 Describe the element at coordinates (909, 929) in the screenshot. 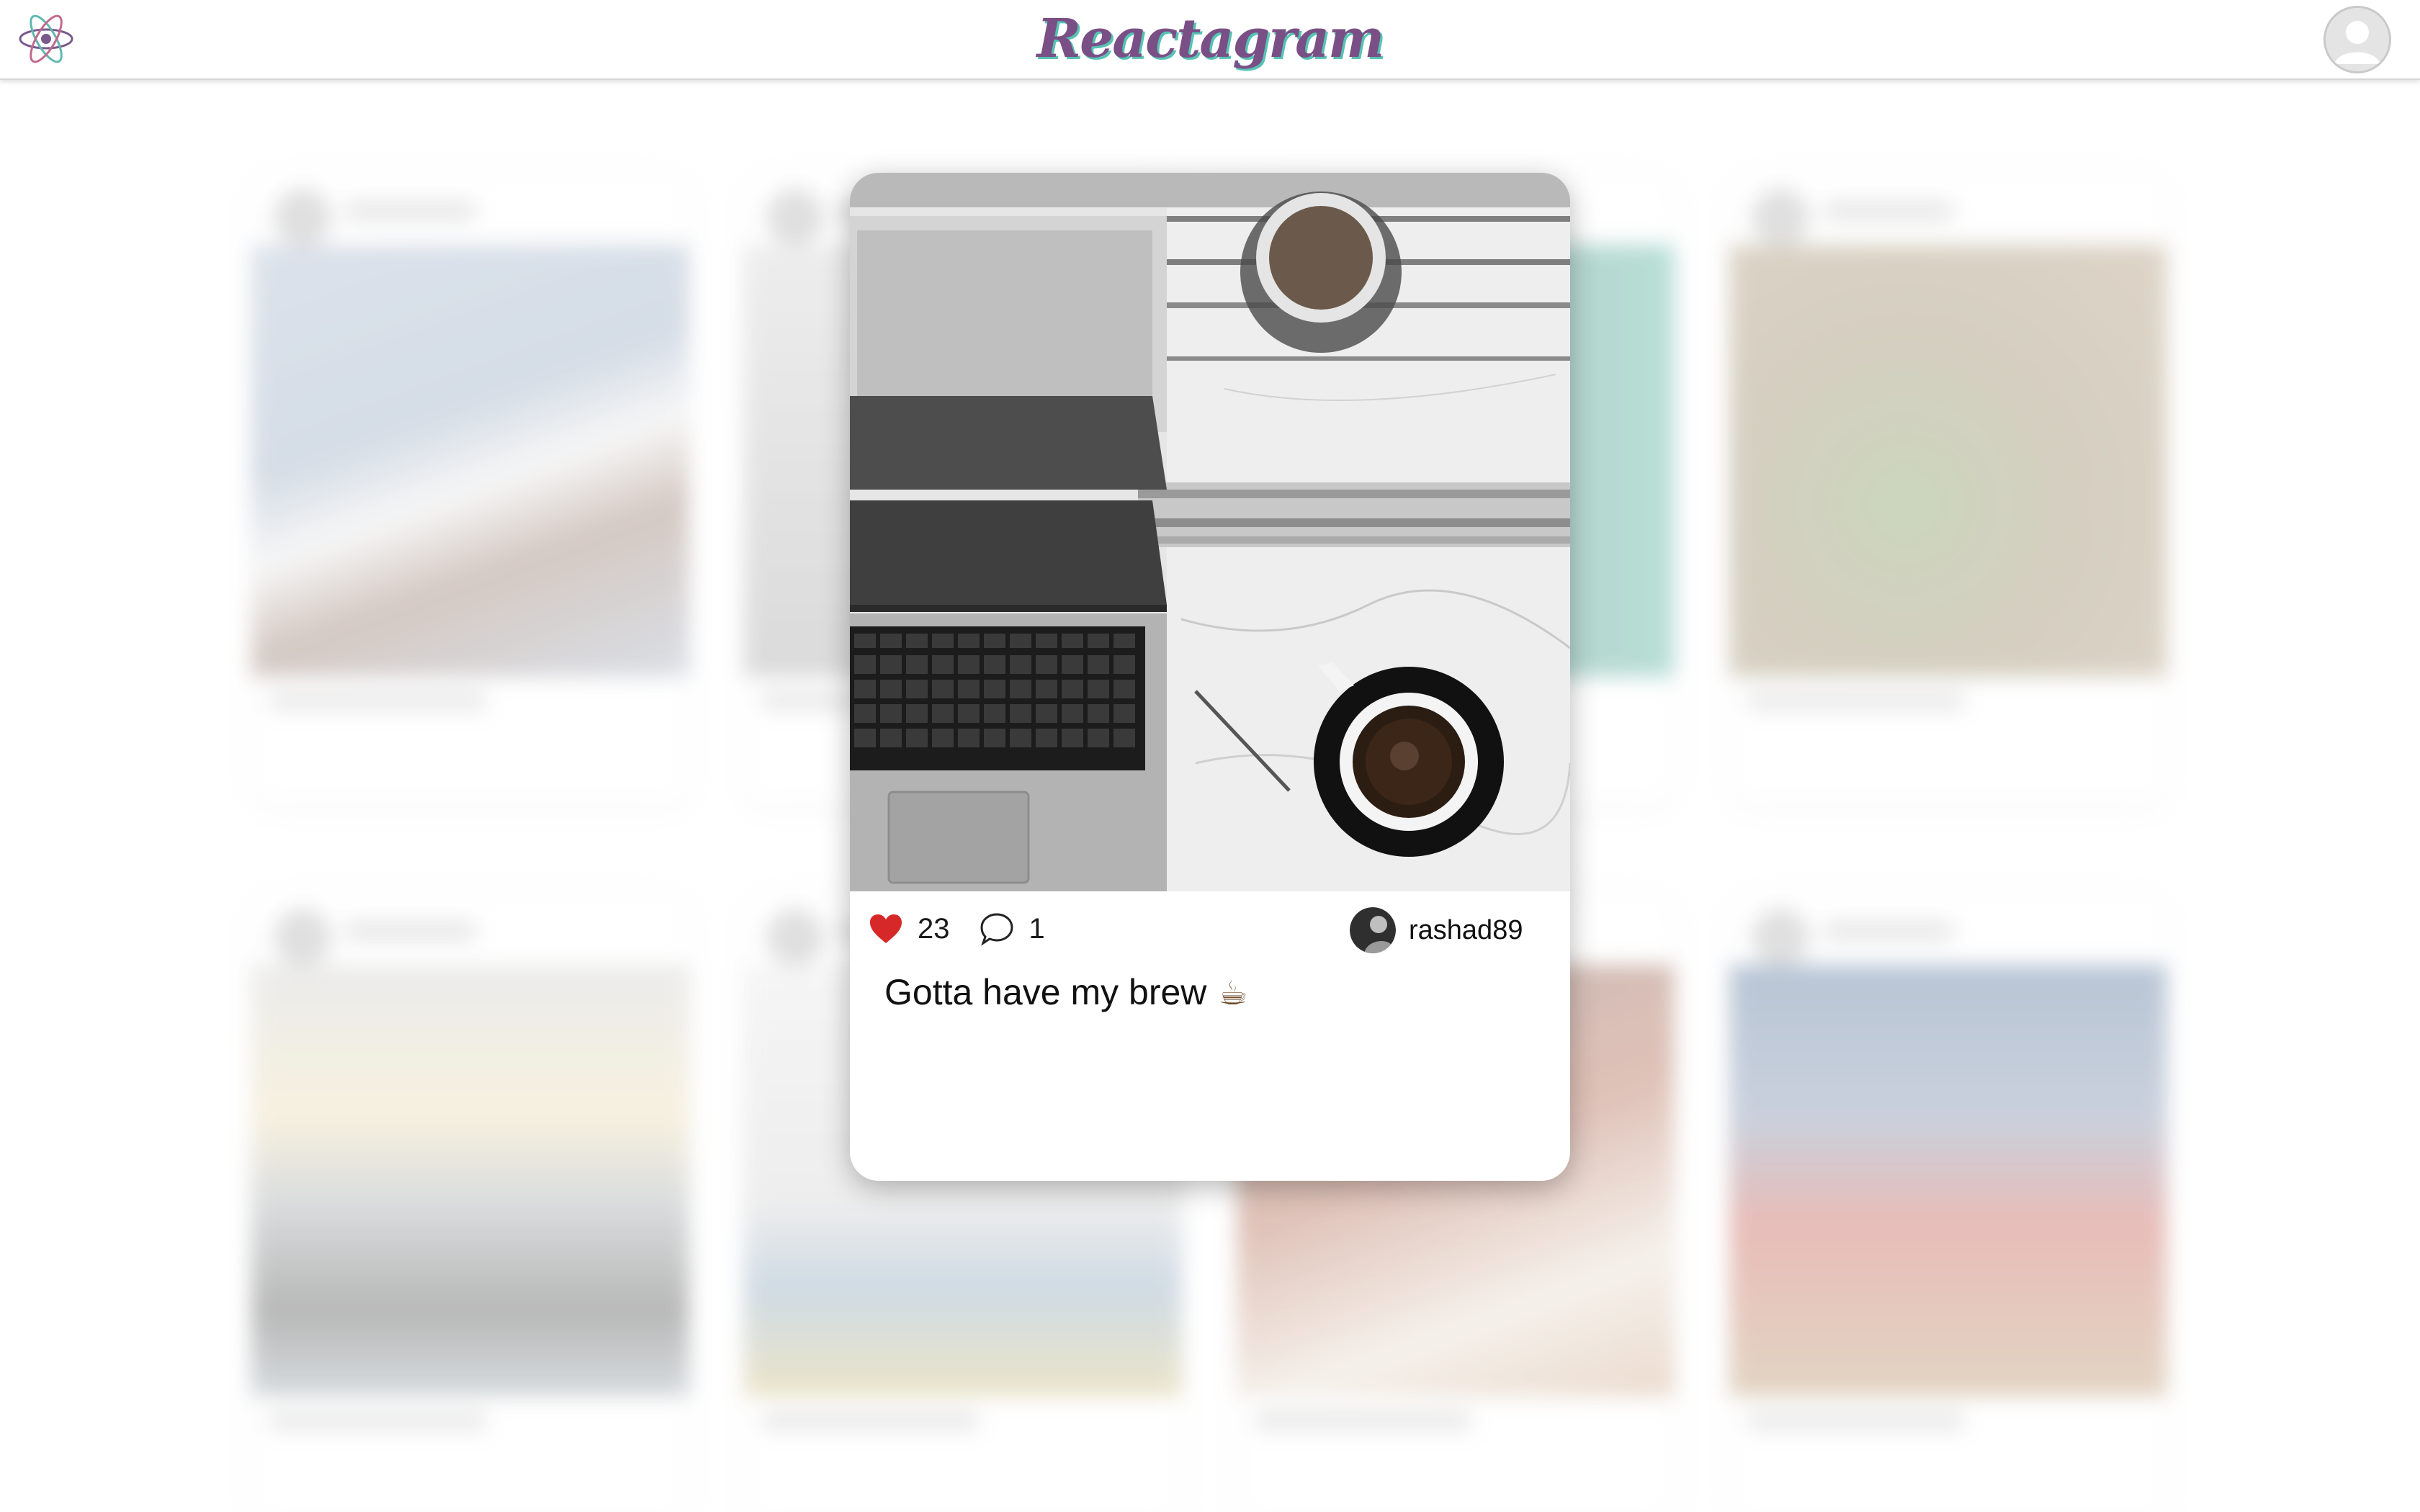

I see `like-button: 23` at that location.